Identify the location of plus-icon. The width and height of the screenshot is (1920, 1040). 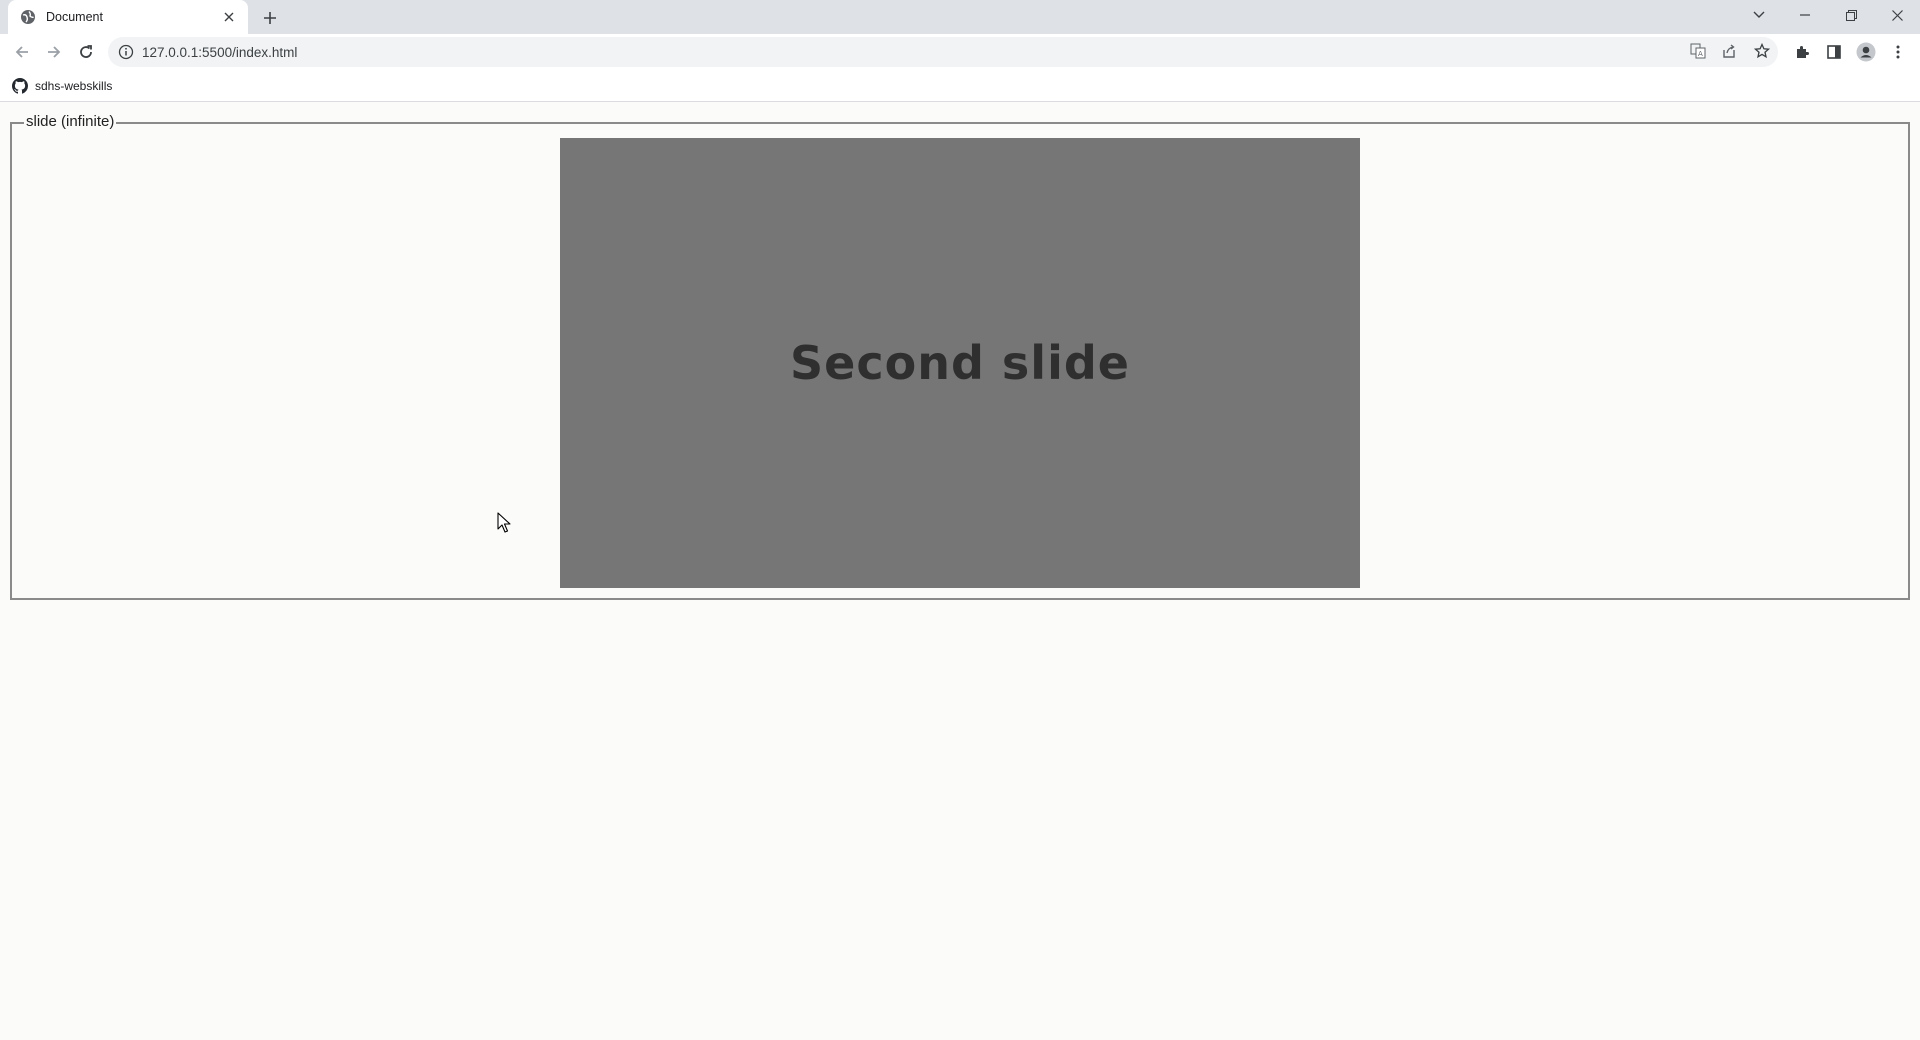
(270, 18).